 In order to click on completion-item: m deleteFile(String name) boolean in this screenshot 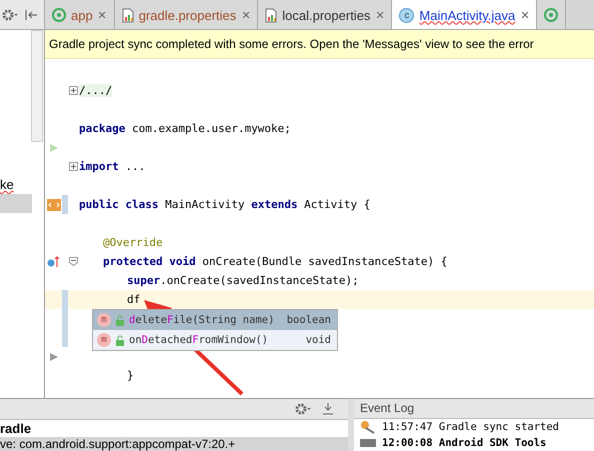, I will do `click(215, 320)`.